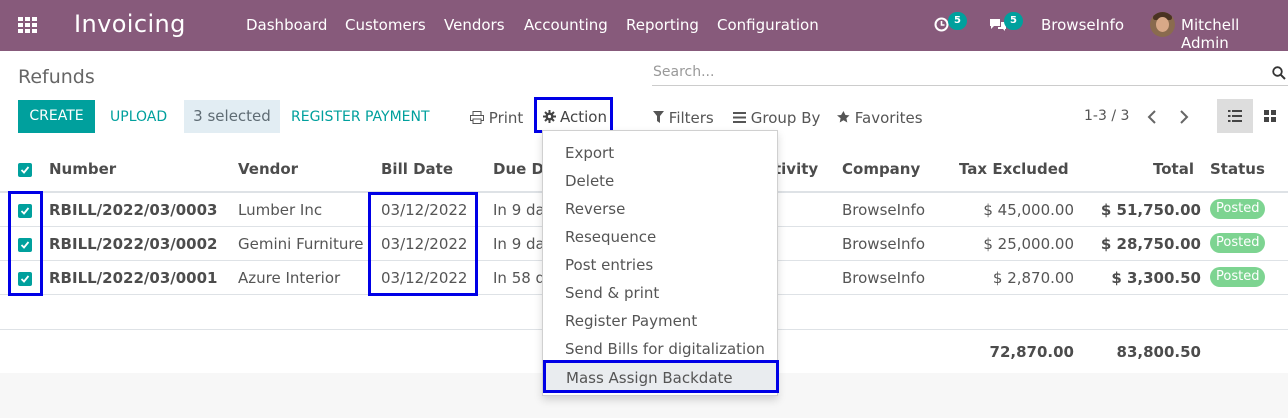 The image size is (1288, 418). I want to click on filters-button: Filters, so click(683, 118).